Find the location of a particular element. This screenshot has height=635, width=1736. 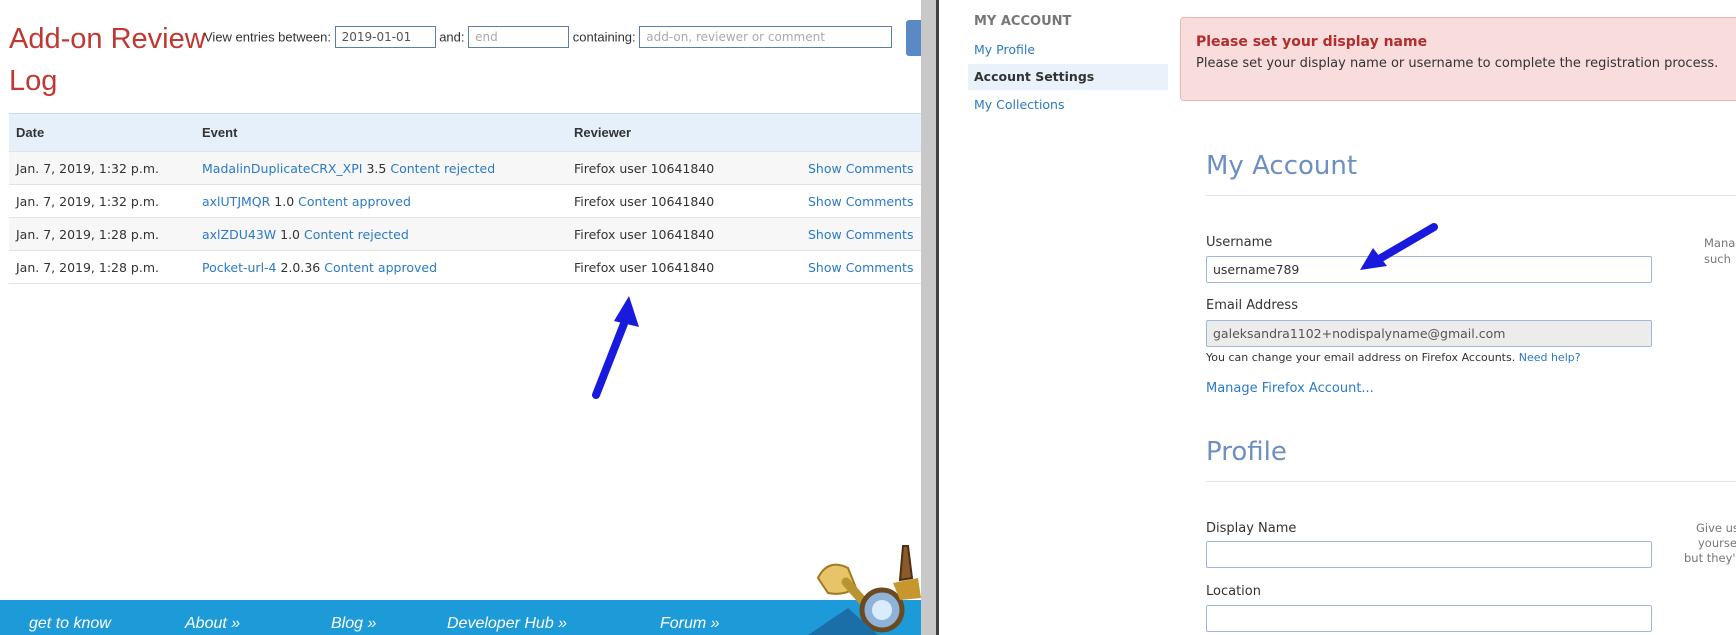

email-input is located at coordinates (1429, 333).